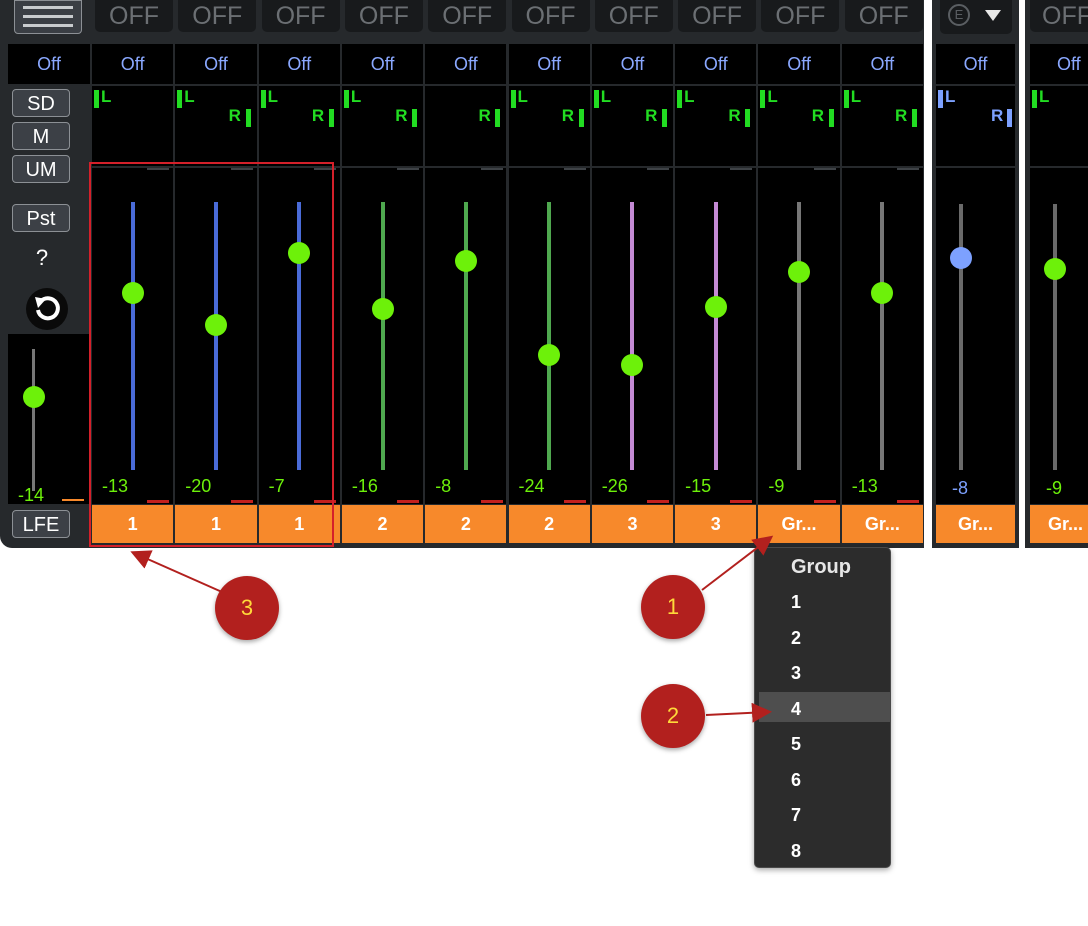  I want to click on group-menu-item: 8, so click(796, 851).